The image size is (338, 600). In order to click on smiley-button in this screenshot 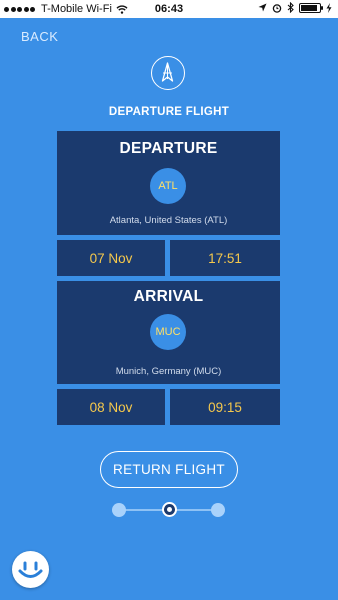, I will do `click(30, 569)`.